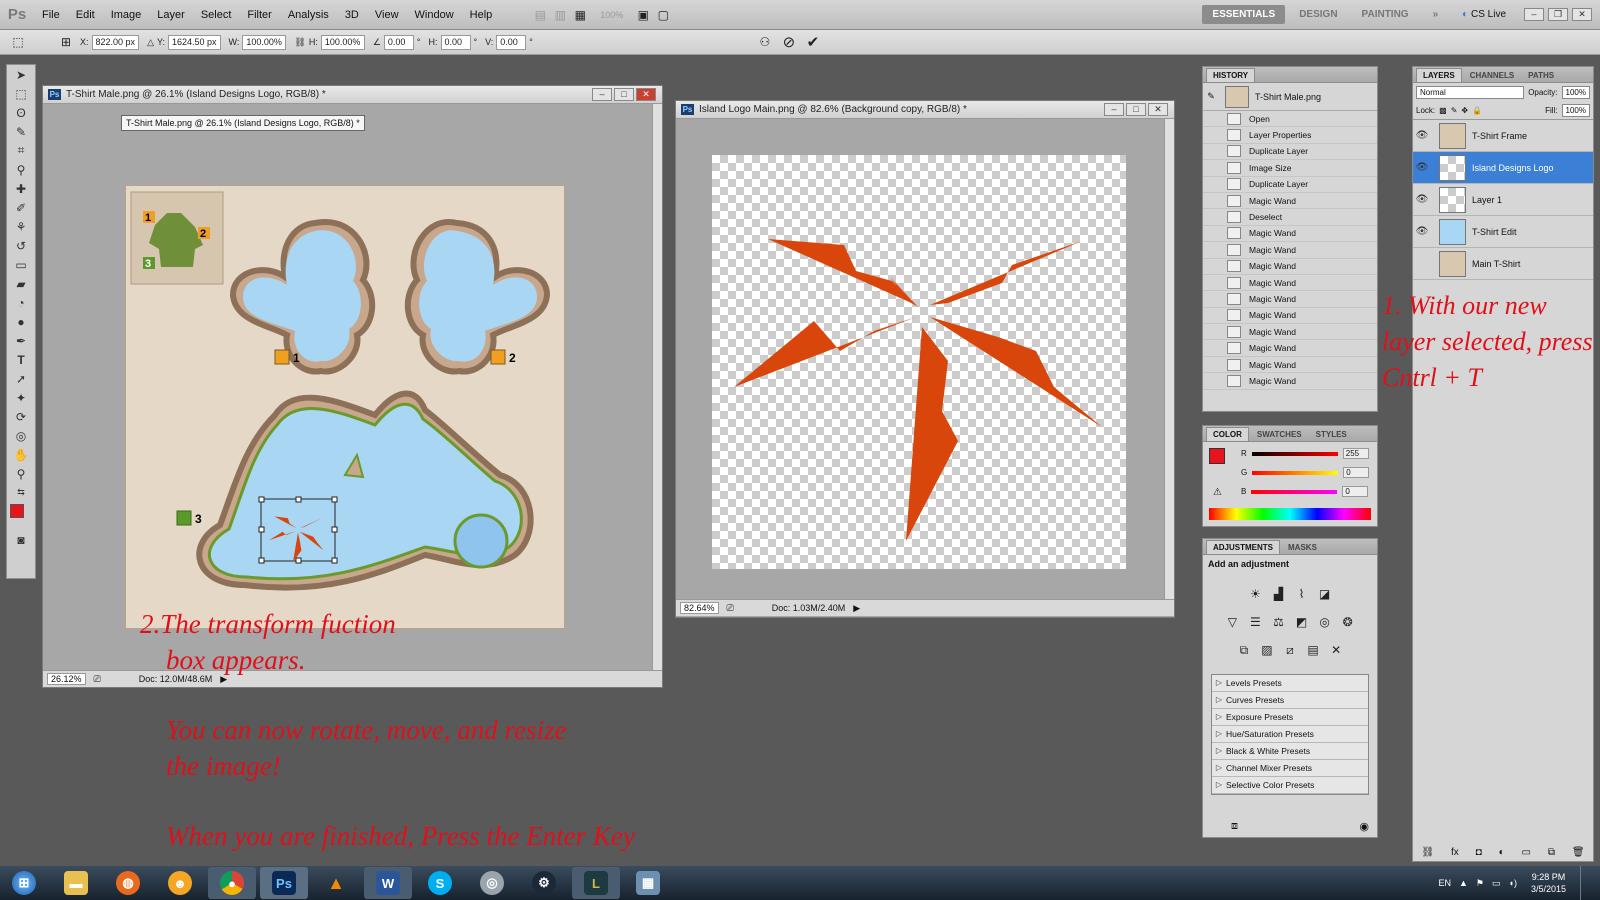 The height and width of the screenshot is (900, 1600). I want to click on eyedropper-tool-icon: ⚲, so click(21, 169).